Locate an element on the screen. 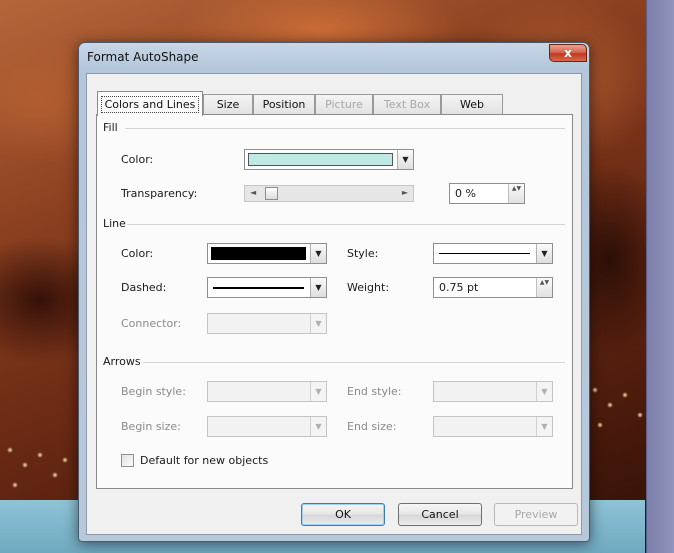 The height and width of the screenshot is (553, 674). tab-text-box: Text Box is located at coordinates (407, 104).